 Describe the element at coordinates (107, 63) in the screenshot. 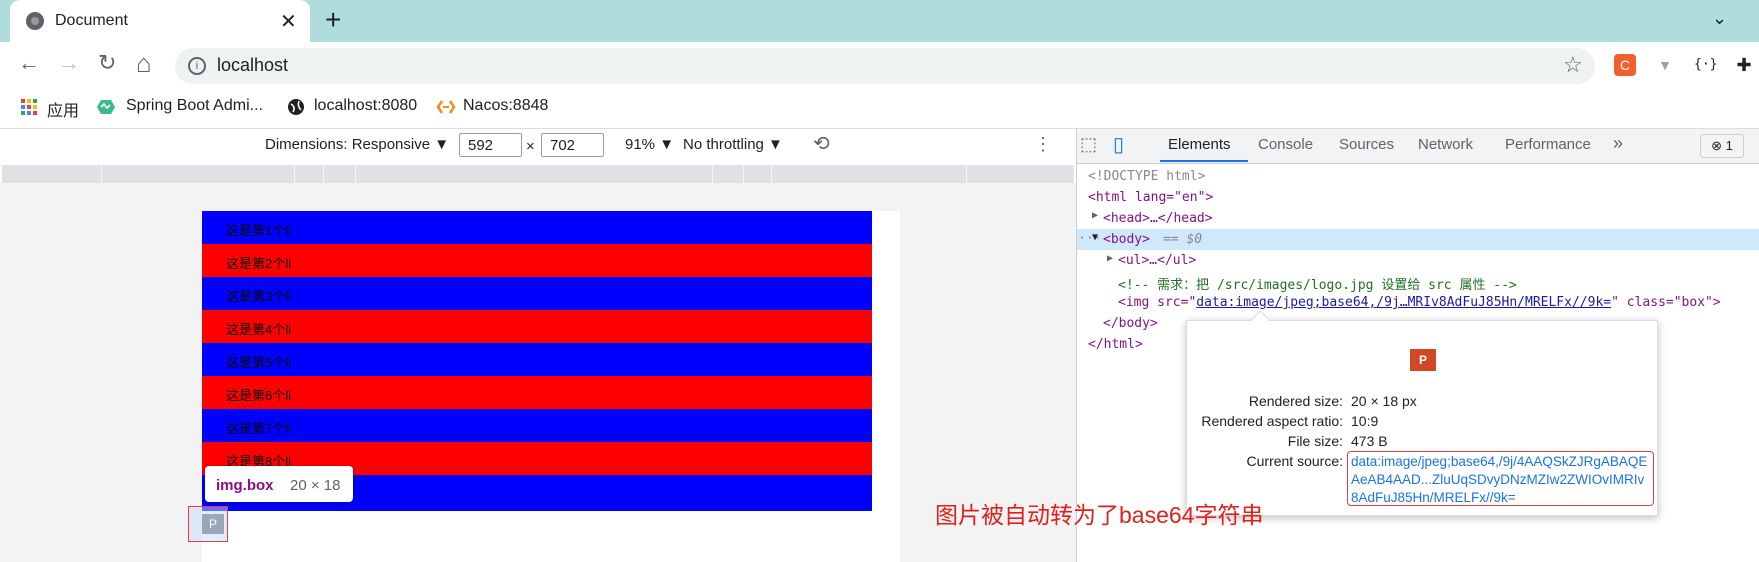

I see `reload-button: ↻` at that location.